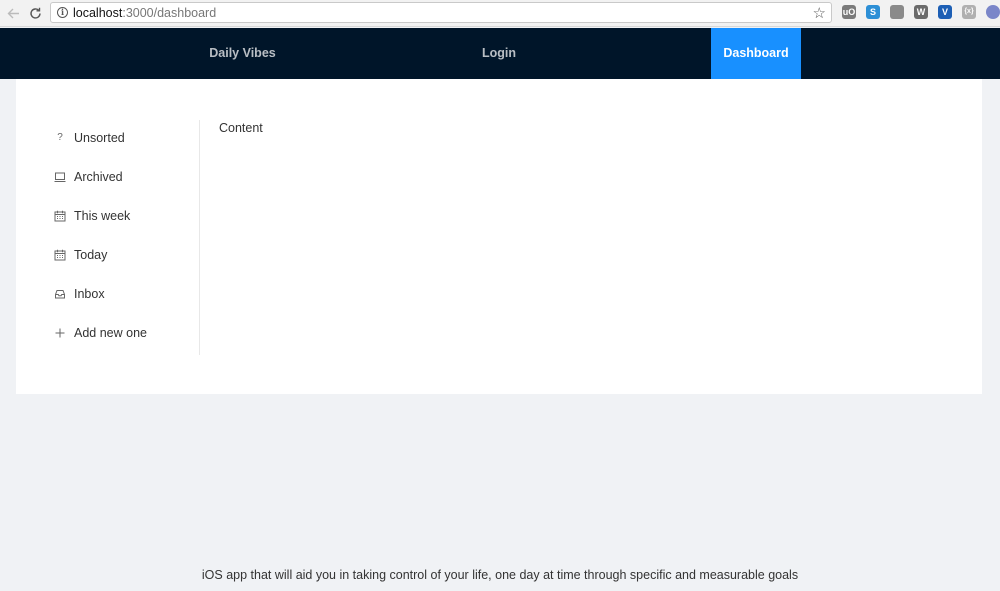  I want to click on sidebar-item-label: Add new one, so click(110, 333).